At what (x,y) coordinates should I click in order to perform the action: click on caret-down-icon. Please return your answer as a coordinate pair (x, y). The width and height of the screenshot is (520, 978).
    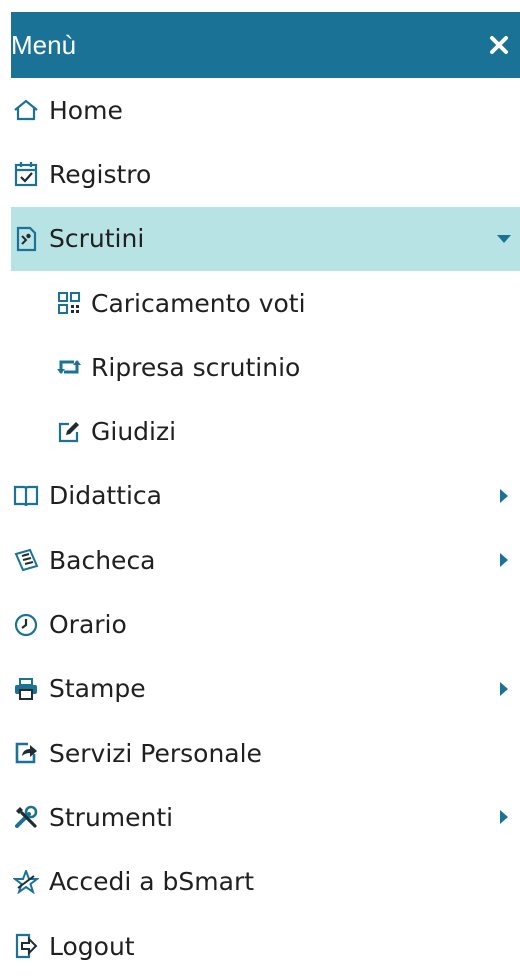
    Looking at the image, I should click on (504, 239).